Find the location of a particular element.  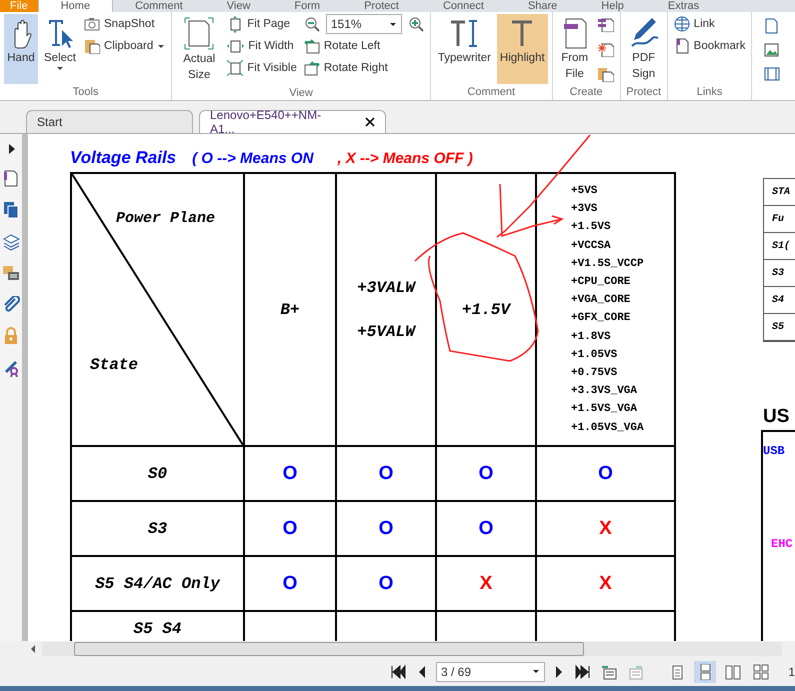

rotate-right-button: Rotate Right is located at coordinates (364, 68).